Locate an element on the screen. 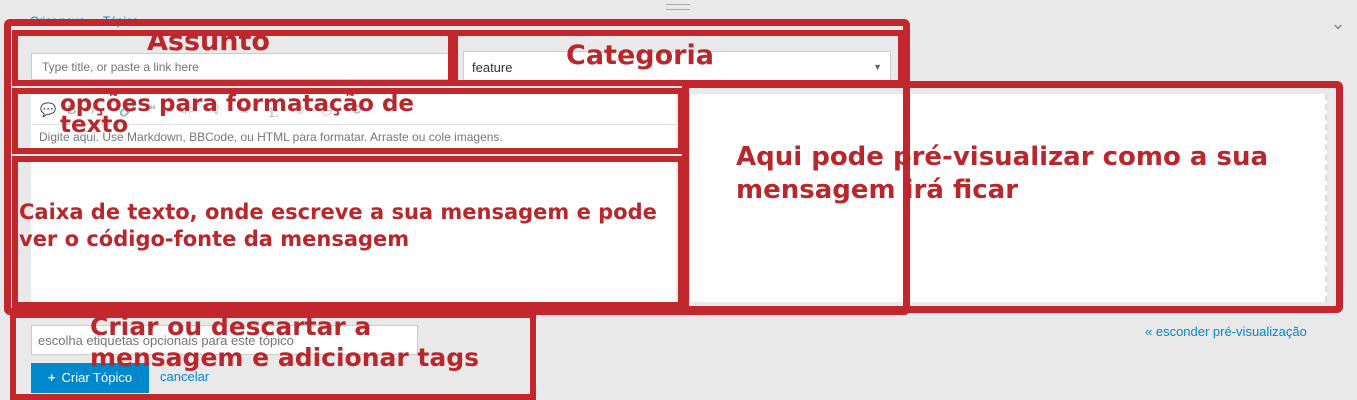 Image resolution: width=1357 pixels, height=400 pixels. chevron-down-icon: ⌄ is located at coordinates (1338, 23).